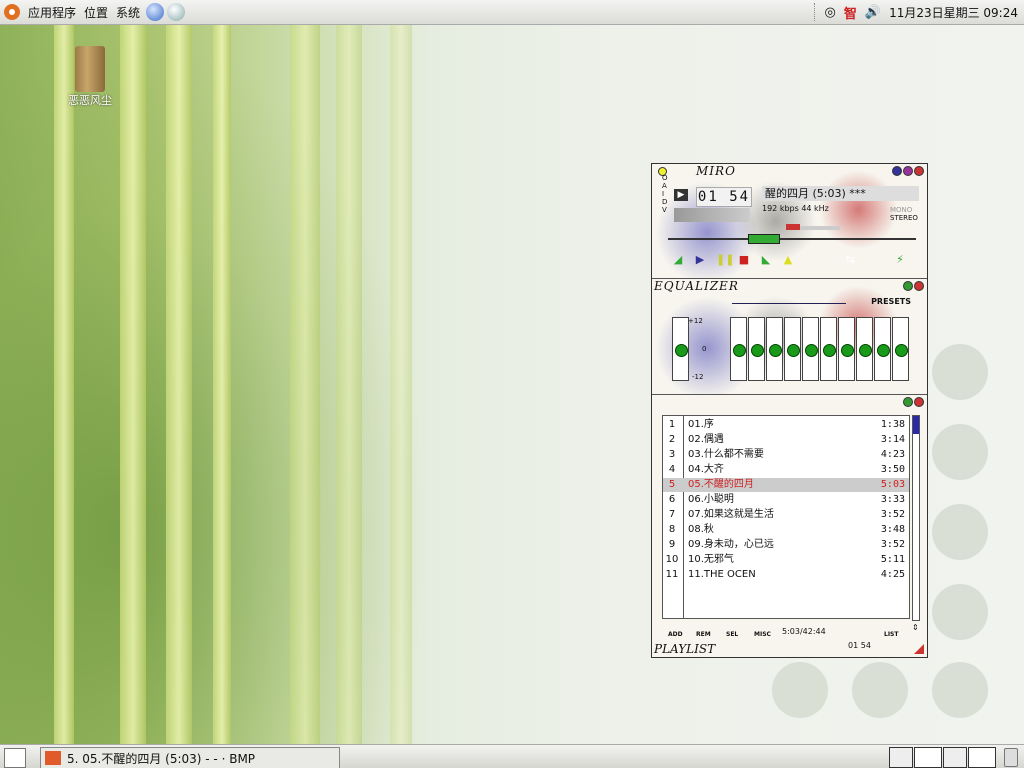 The width and height of the screenshot is (1024, 768). What do you see at coordinates (15, 758) in the screenshot?
I see `show-desktop-icon` at bounding box center [15, 758].